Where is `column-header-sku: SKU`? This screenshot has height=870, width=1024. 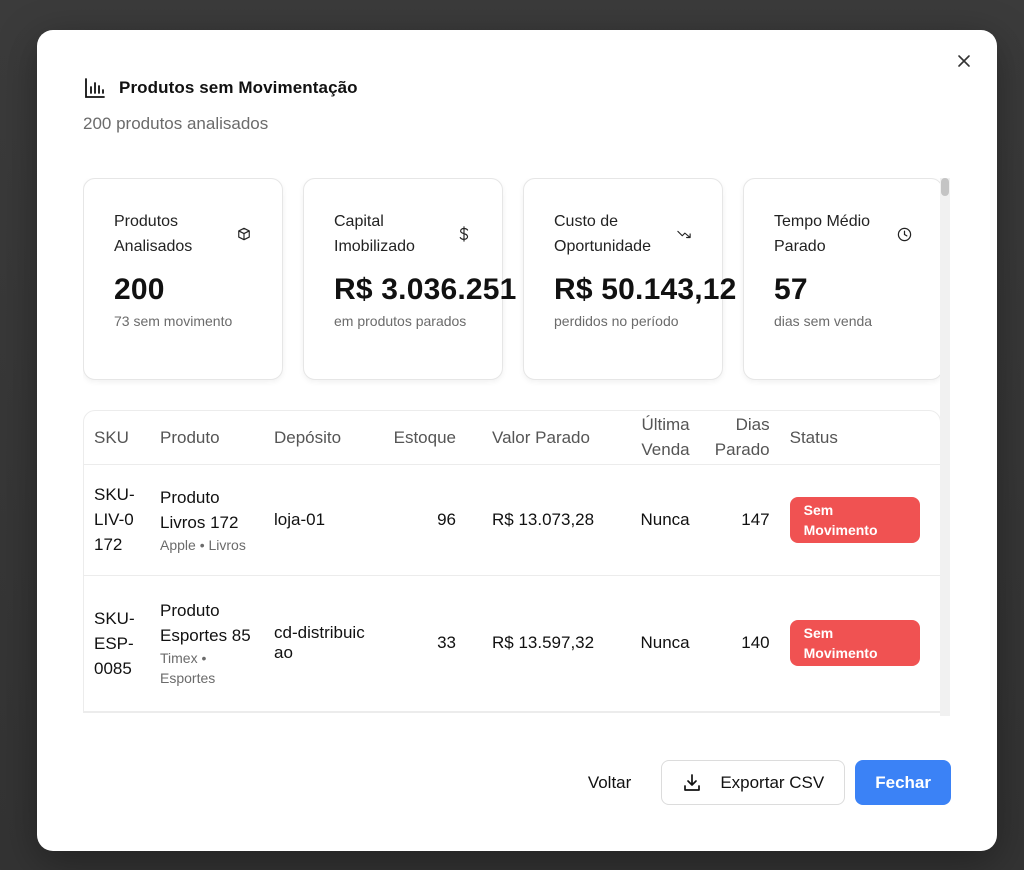 column-header-sku: SKU is located at coordinates (117, 438).